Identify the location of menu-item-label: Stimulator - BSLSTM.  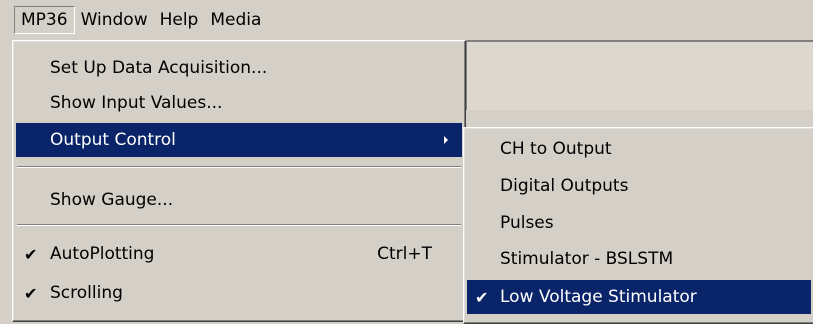
(587, 259).